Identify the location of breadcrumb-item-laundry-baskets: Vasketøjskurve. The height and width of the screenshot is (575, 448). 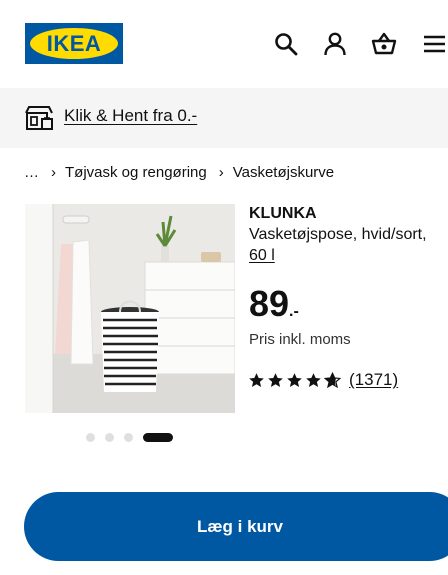
(283, 172).